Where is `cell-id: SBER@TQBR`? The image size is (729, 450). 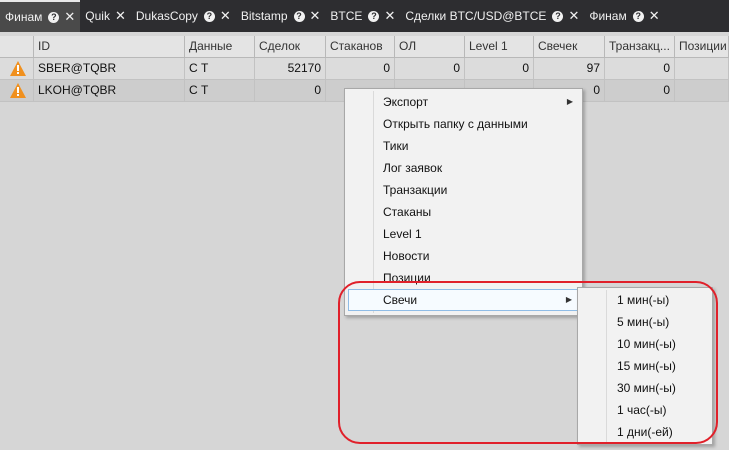
cell-id: SBER@TQBR is located at coordinates (109, 68).